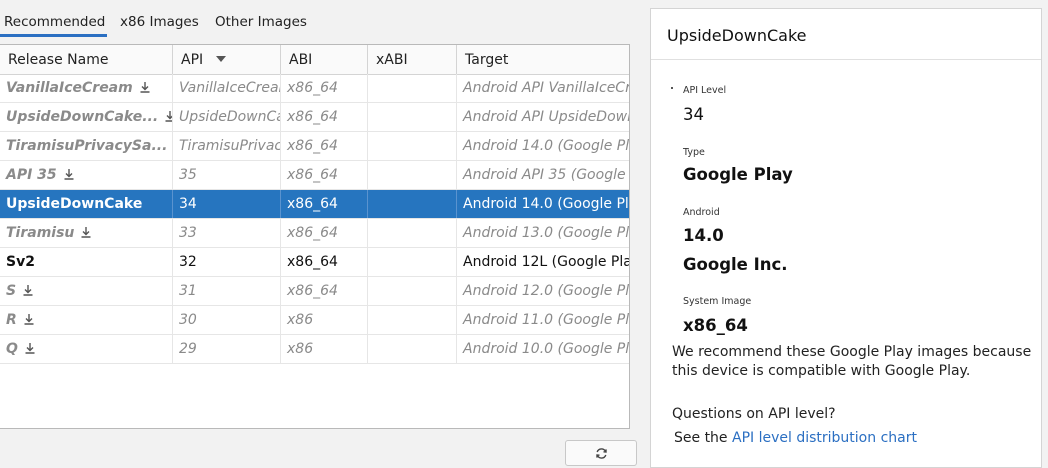  I want to click on api-text: 31, so click(188, 291).